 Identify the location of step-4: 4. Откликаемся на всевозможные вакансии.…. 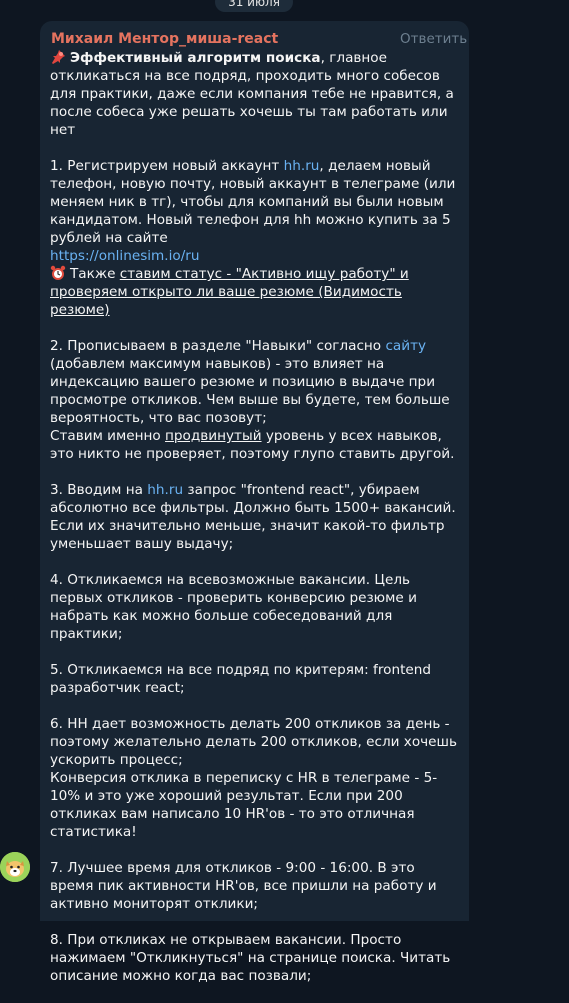
(233, 607).